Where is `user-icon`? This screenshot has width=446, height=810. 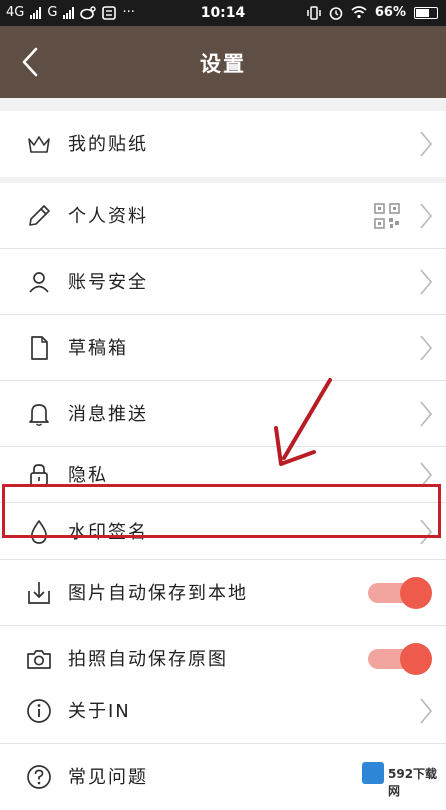 user-icon is located at coordinates (39, 282).